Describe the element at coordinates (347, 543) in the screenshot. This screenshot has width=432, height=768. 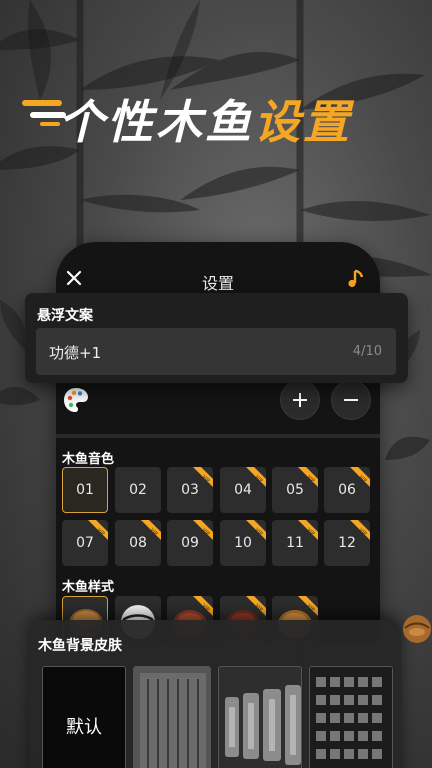
I see `sound-option-12: 12 VIP` at that location.